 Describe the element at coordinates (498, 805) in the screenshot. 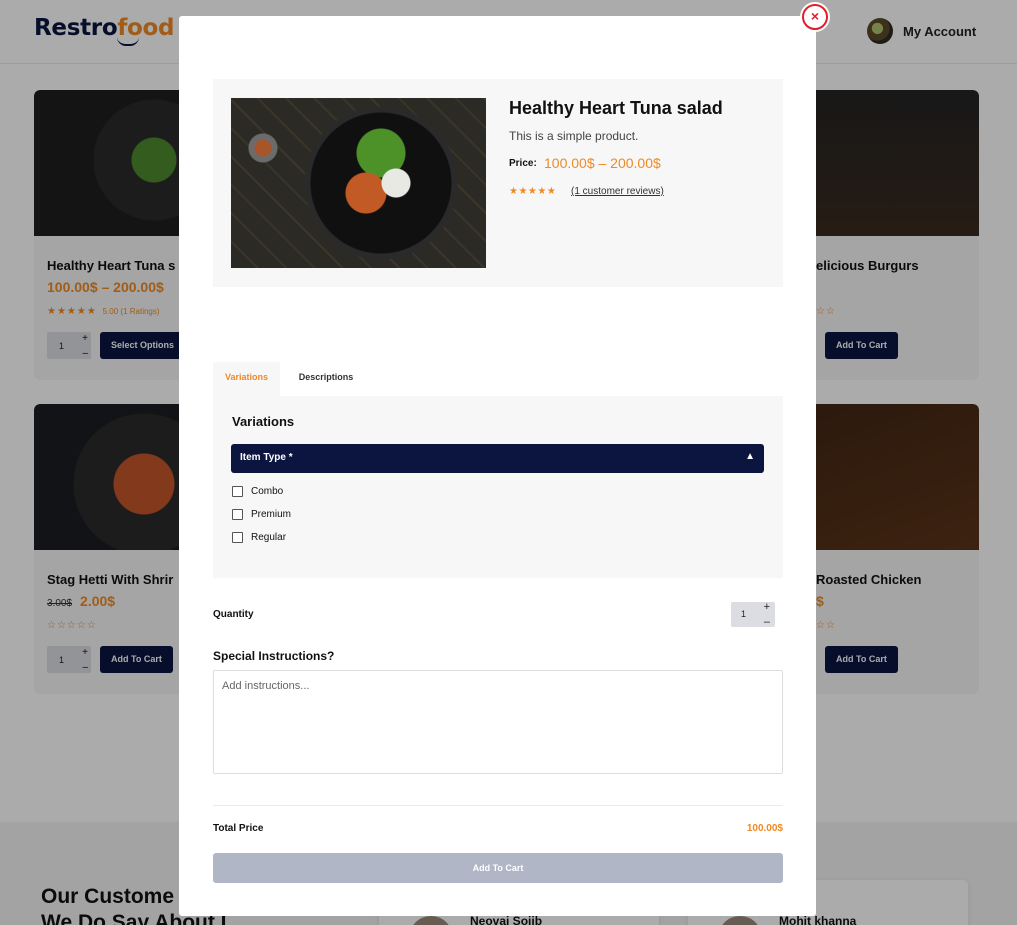

I see `divider` at that location.